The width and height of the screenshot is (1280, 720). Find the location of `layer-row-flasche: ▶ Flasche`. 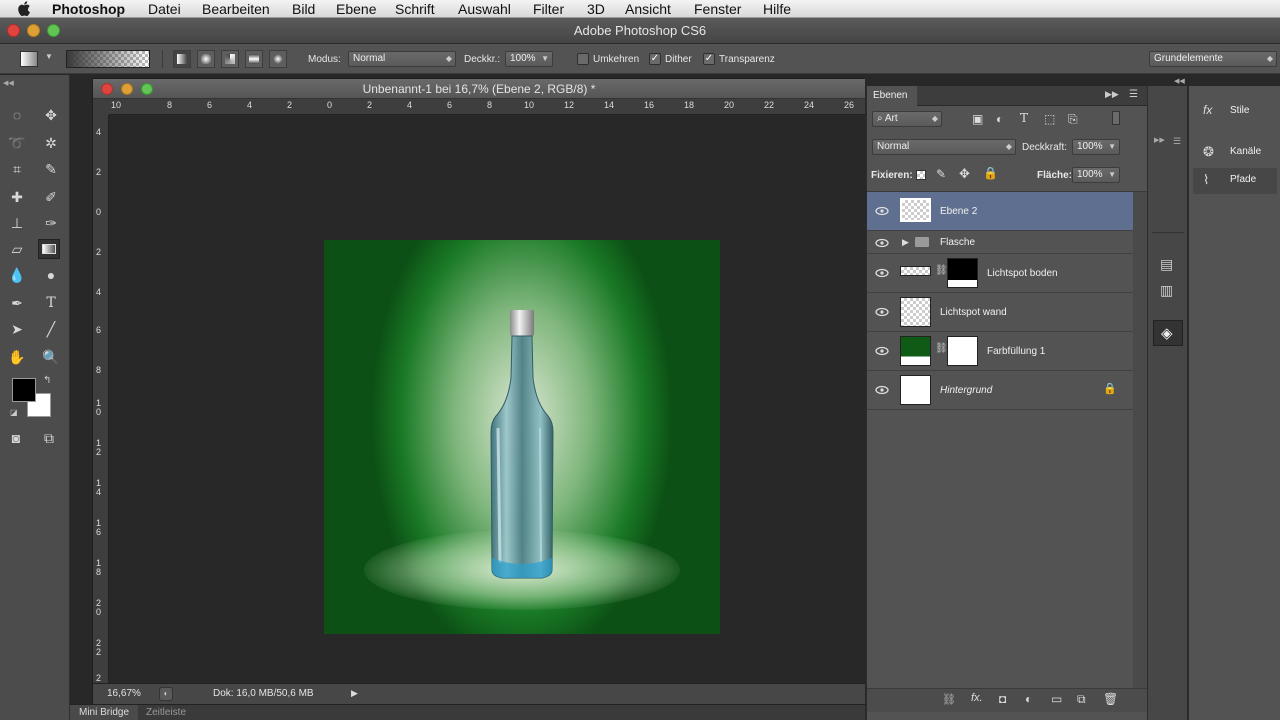

layer-row-flasche: ▶ Flasche is located at coordinates (1000, 243).